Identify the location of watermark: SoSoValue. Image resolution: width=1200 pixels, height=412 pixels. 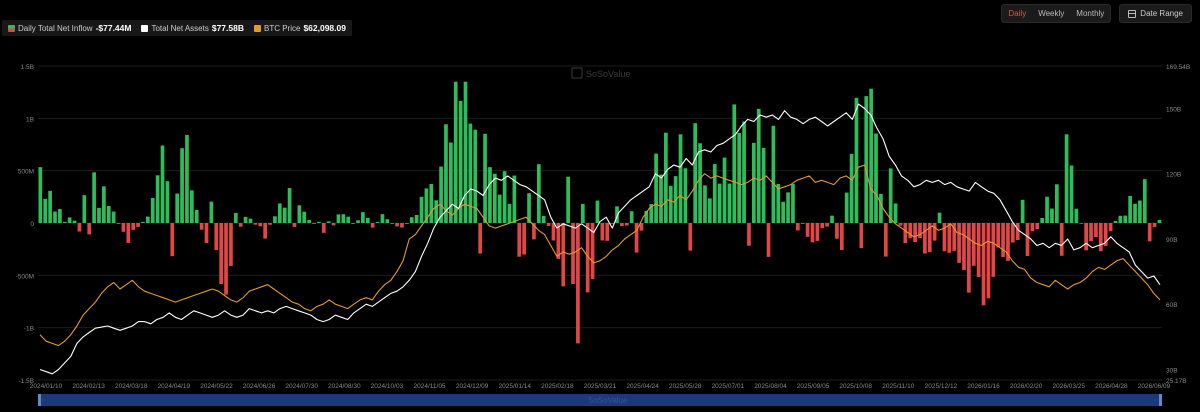
(600, 73).